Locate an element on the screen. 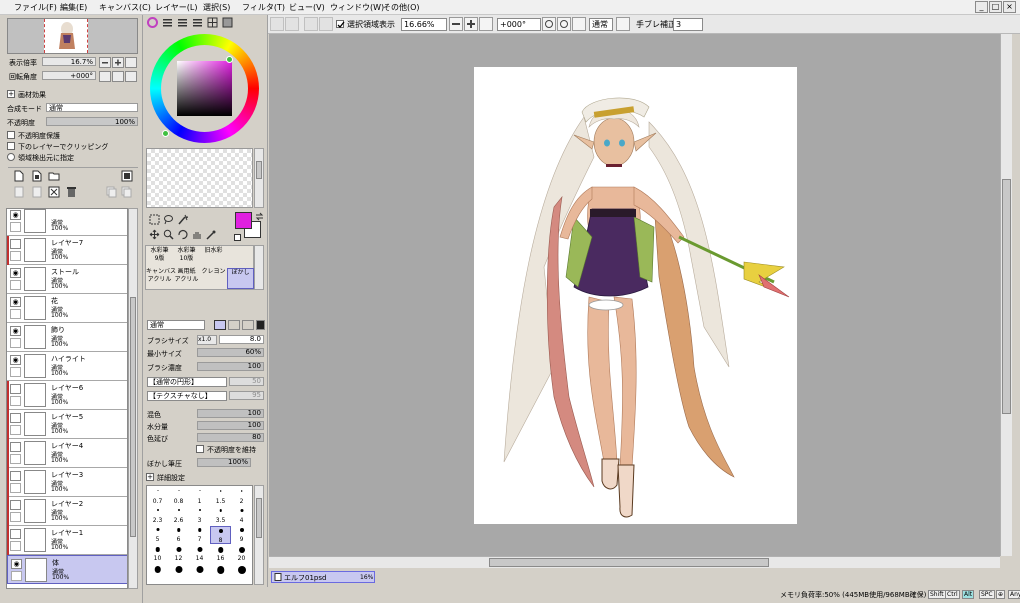 The image size is (1020, 603). foreground-color-swatch is located at coordinates (243, 220).